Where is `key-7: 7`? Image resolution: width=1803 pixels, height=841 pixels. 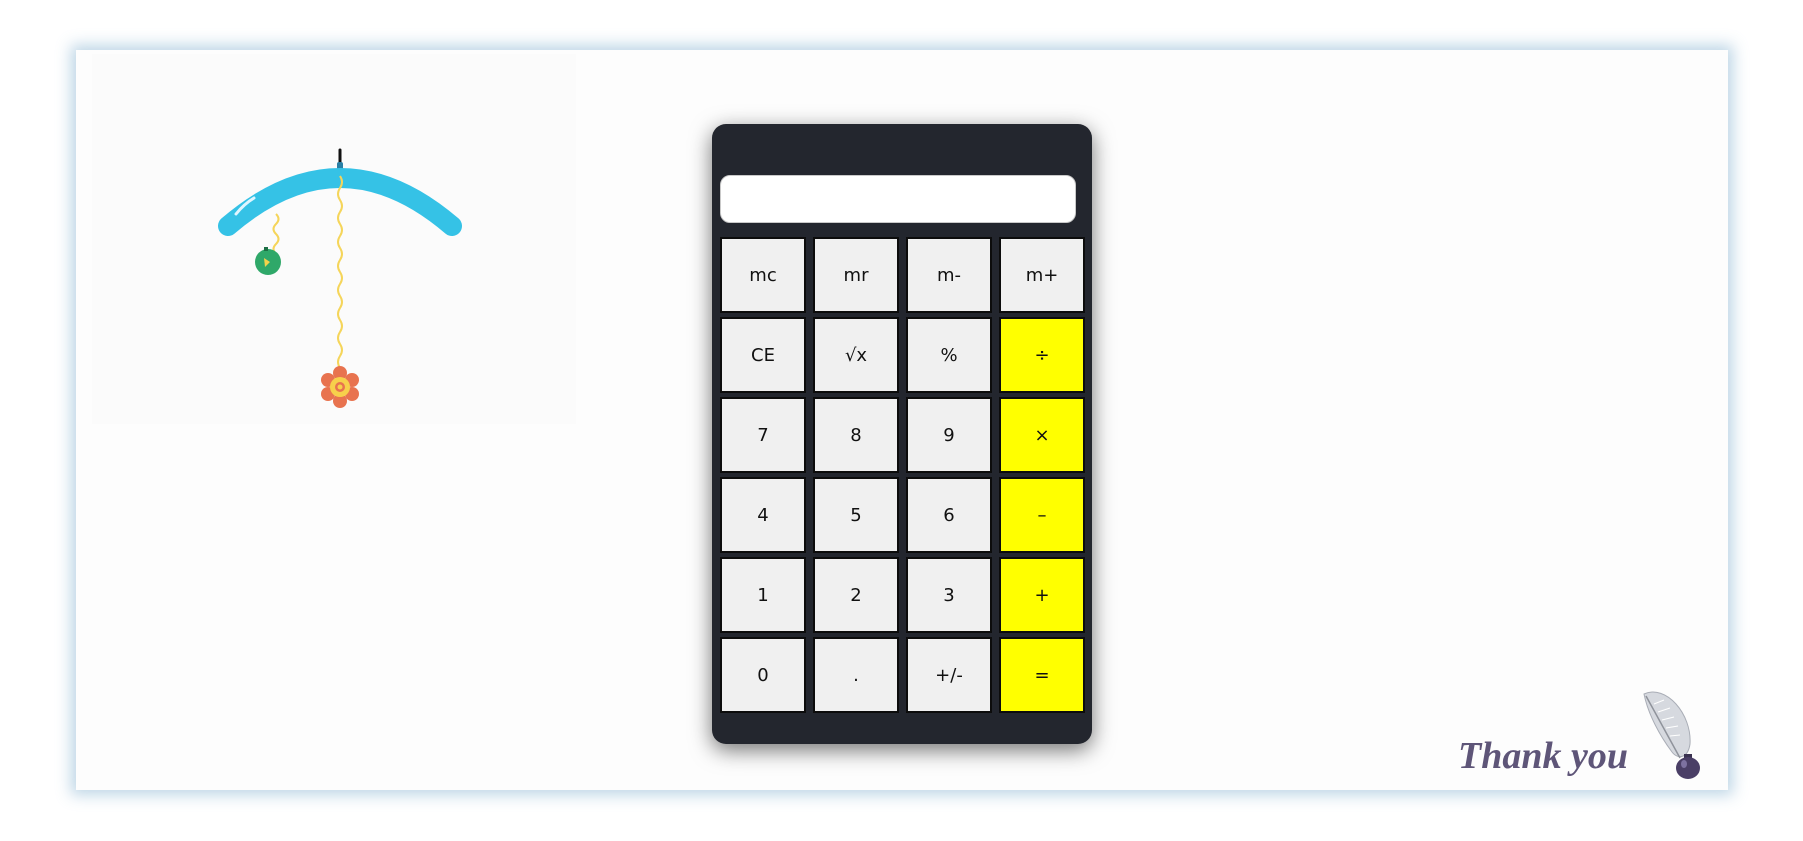
key-7: 7 is located at coordinates (763, 435).